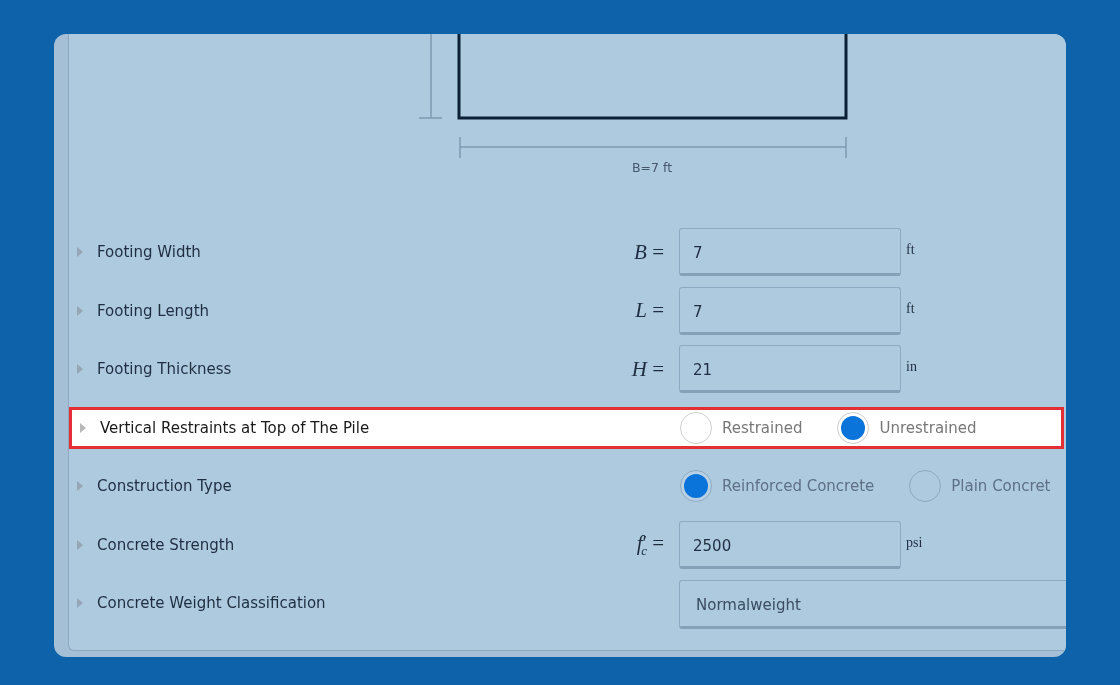 Image resolution: width=1120 pixels, height=685 pixels. What do you see at coordinates (652, 168) in the screenshot?
I see `dimension-label: B=7 ft` at bounding box center [652, 168].